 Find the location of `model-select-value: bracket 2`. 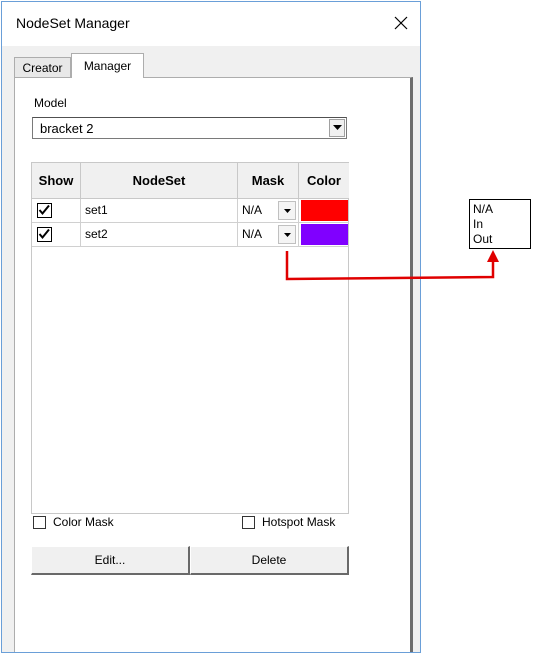

model-select-value: bracket 2 is located at coordinates (67, 128).